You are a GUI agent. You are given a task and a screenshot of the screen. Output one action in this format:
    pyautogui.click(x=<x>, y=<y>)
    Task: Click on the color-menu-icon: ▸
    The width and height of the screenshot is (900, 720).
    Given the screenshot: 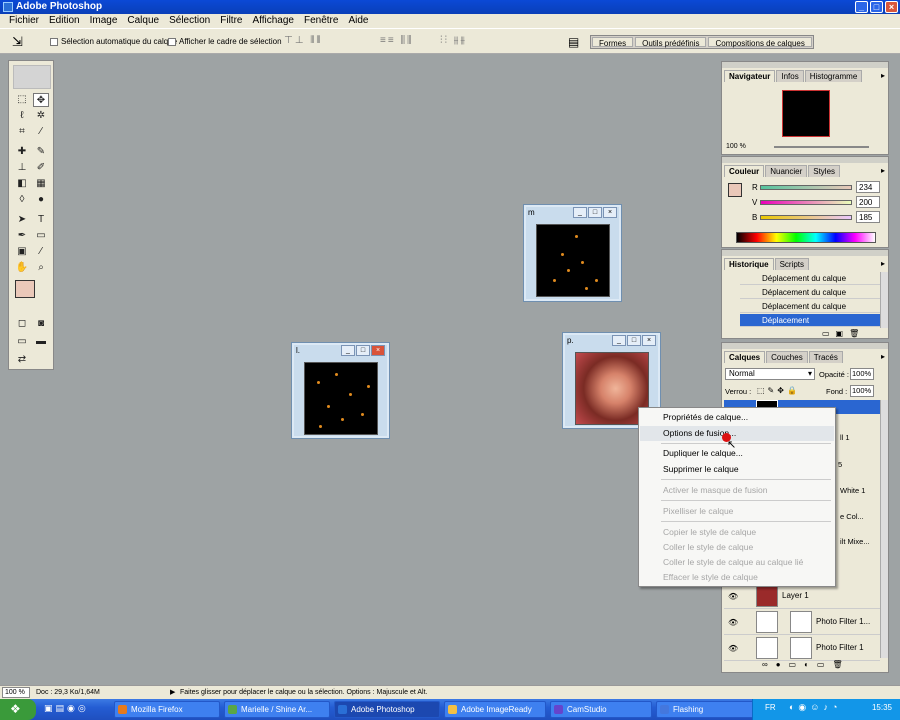 What is the action you would take?
    pyautogui.click(x=883, y=170)
    